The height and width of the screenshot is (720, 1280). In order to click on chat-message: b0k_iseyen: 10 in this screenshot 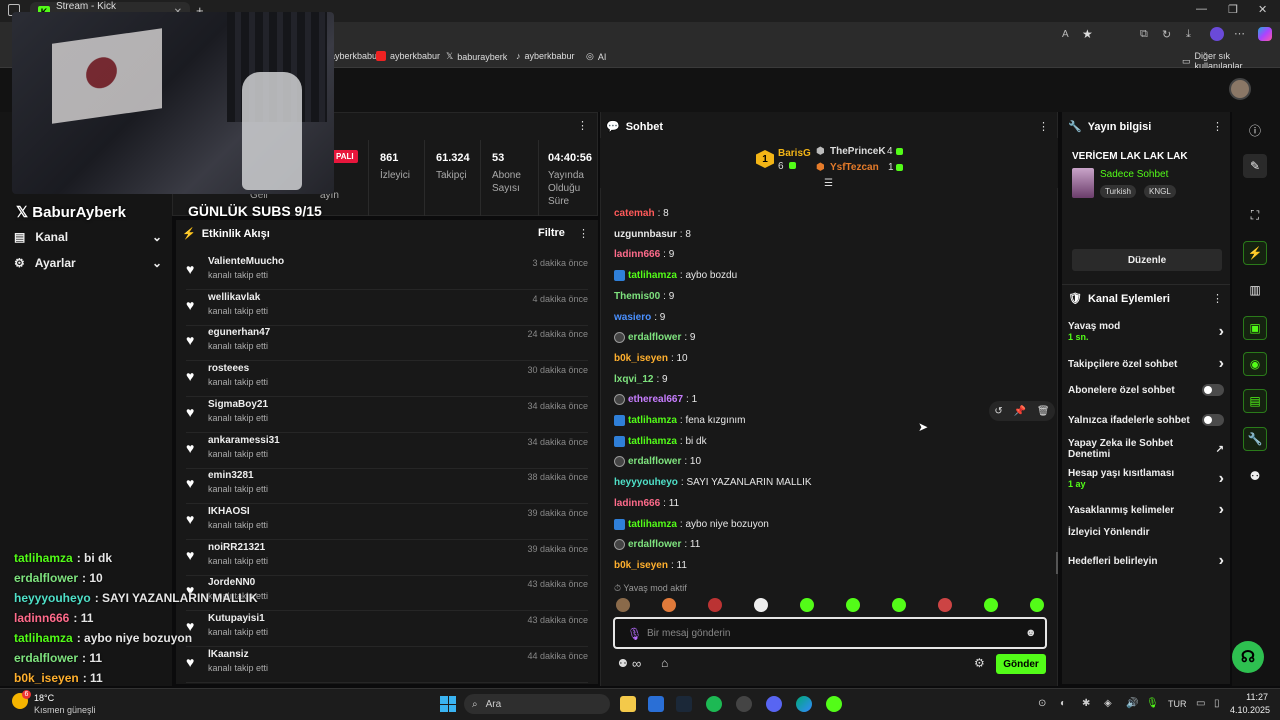, I will do `click(651, 358)`.